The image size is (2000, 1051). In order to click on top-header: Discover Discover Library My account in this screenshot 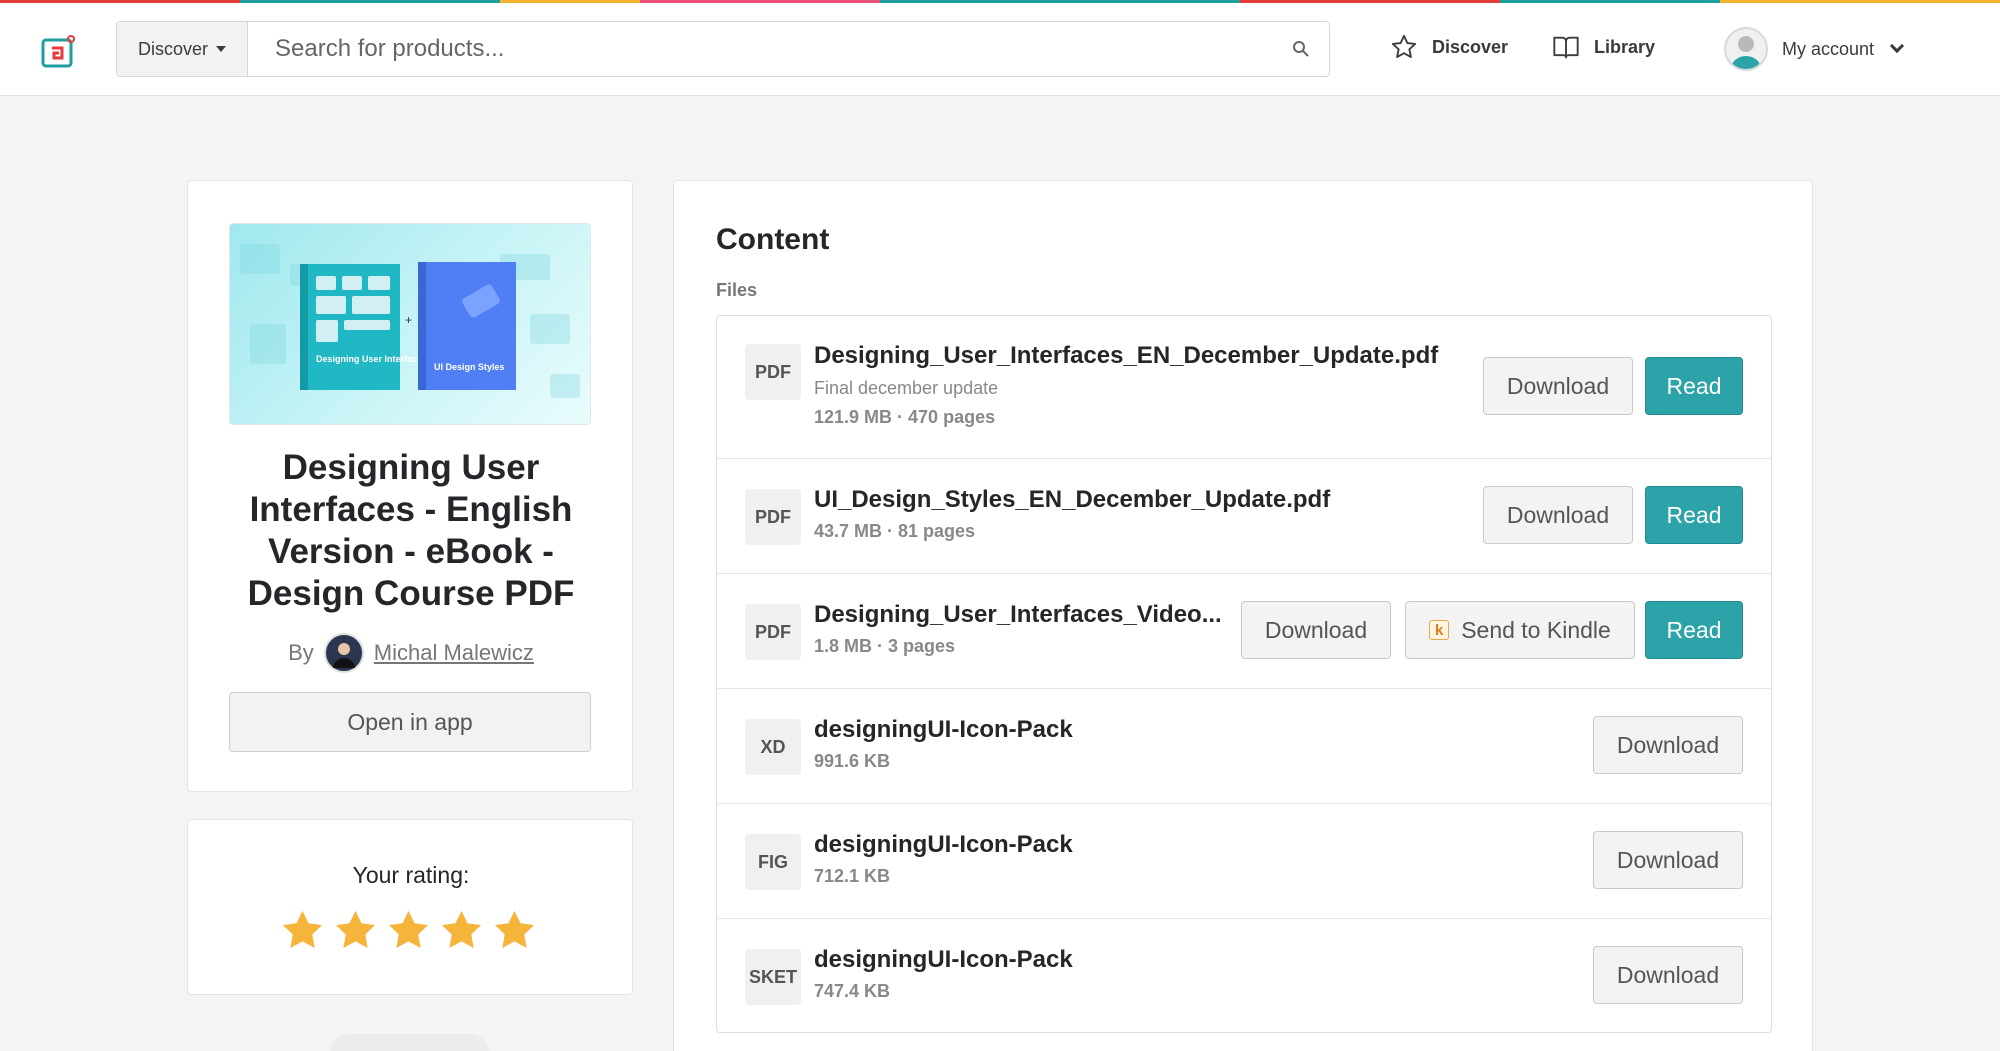, I will do `click(1000, 49)`.